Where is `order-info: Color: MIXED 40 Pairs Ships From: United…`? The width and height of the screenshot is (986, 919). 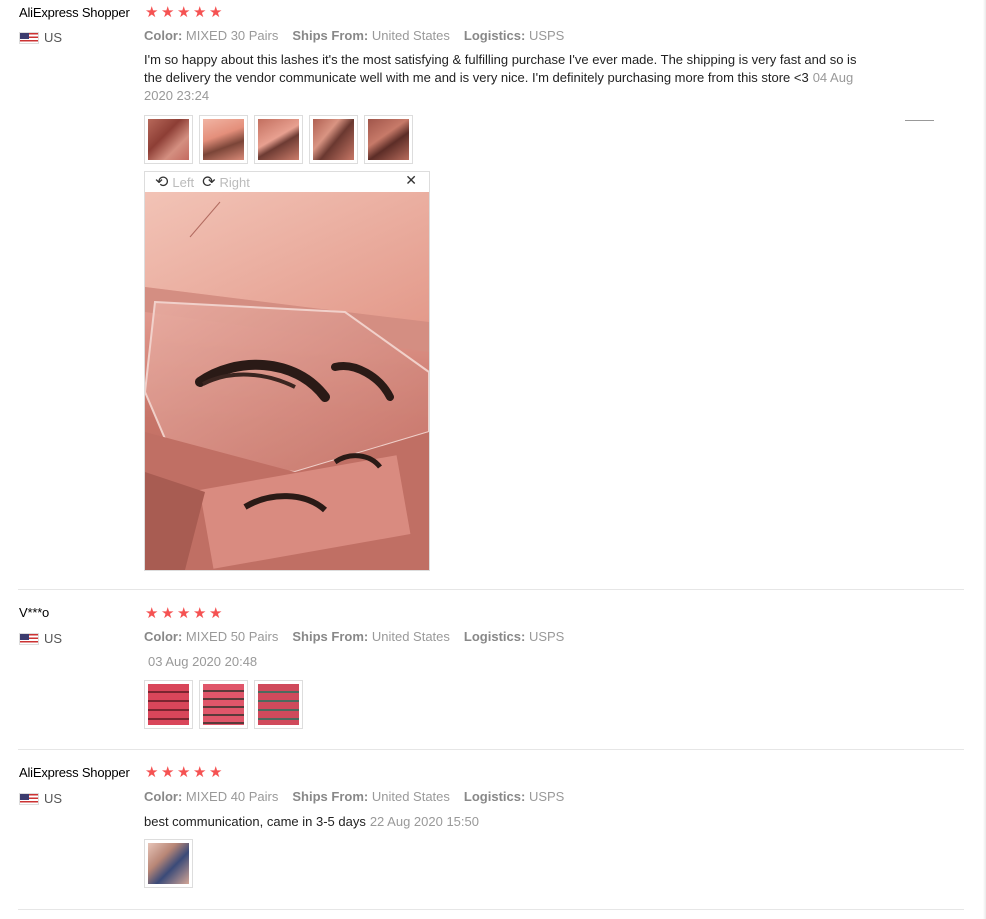
order-info: Color: MIXED 40 Pairs Ships From: United… is located at coordinates (354, 796).